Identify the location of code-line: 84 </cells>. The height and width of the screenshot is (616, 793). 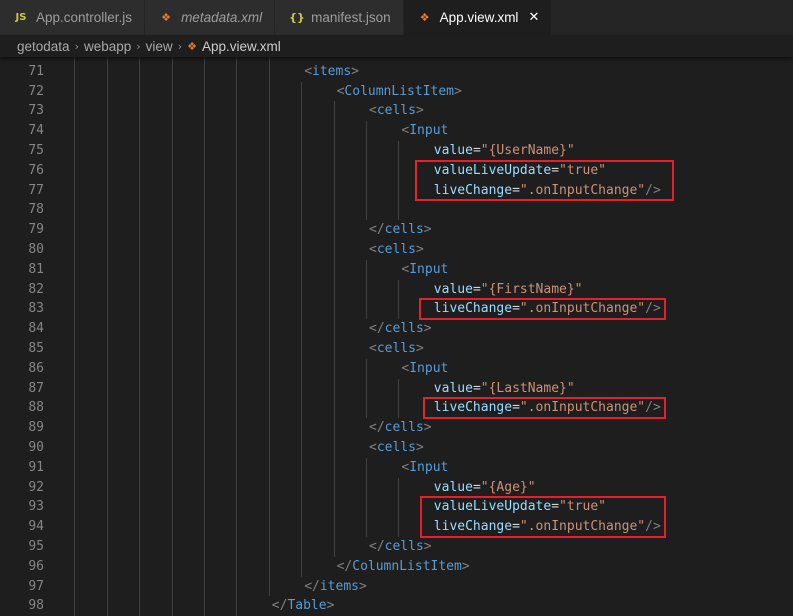
(396, 329).